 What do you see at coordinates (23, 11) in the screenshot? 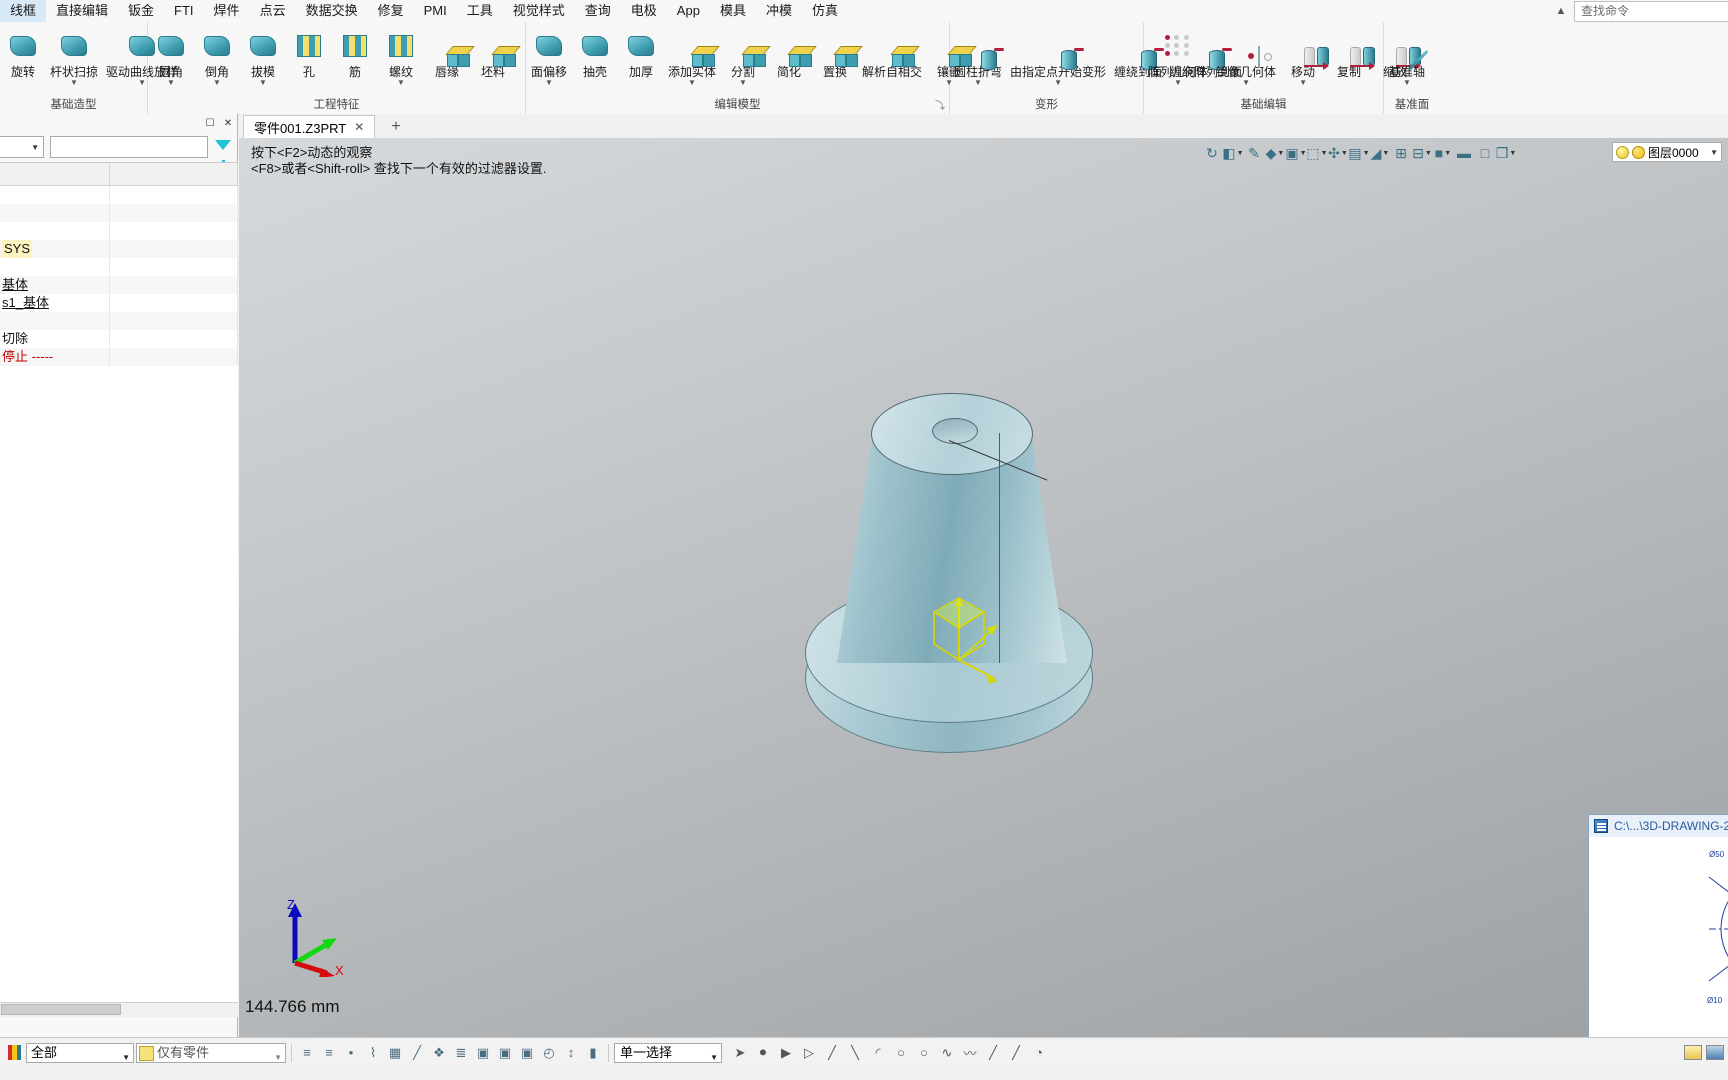
I see `menu-item-0: 线框` at bounding box center [23, 11].